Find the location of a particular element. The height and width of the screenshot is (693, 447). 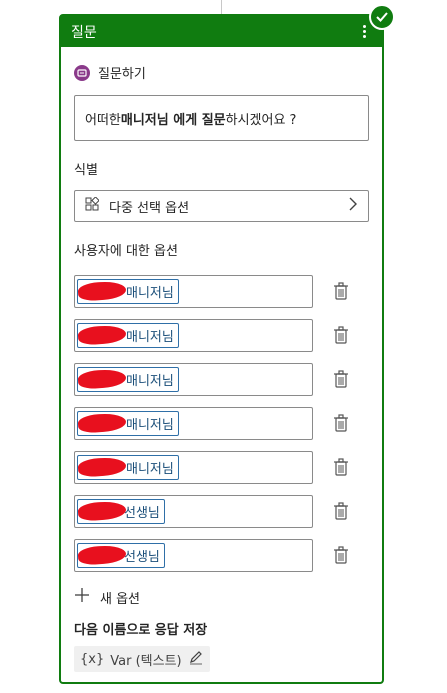

add-option-label: 새 옵션 is located at coordinates (120, 599).